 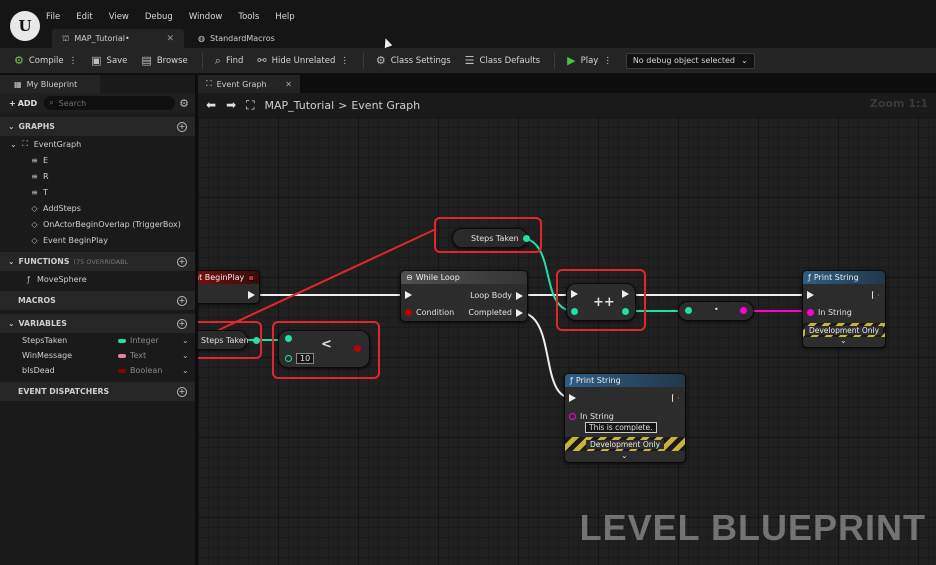 What do you see at coordinates (519, 295) in the screenshot?
I see `loop-body-exec-pin` at bounding box center [519, 295].